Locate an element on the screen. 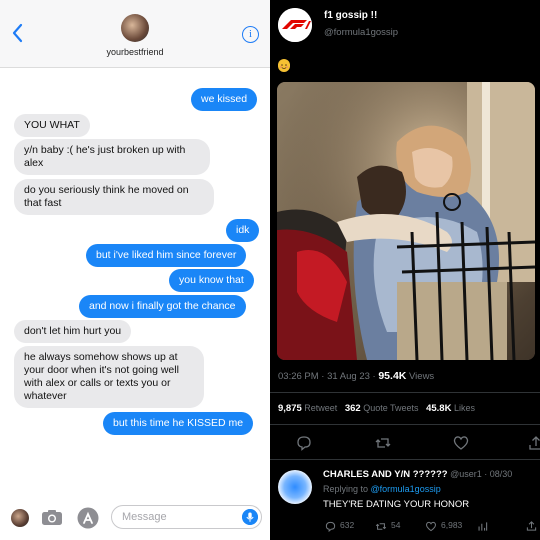  like-heart-icon is located at coordinates (461, 443).